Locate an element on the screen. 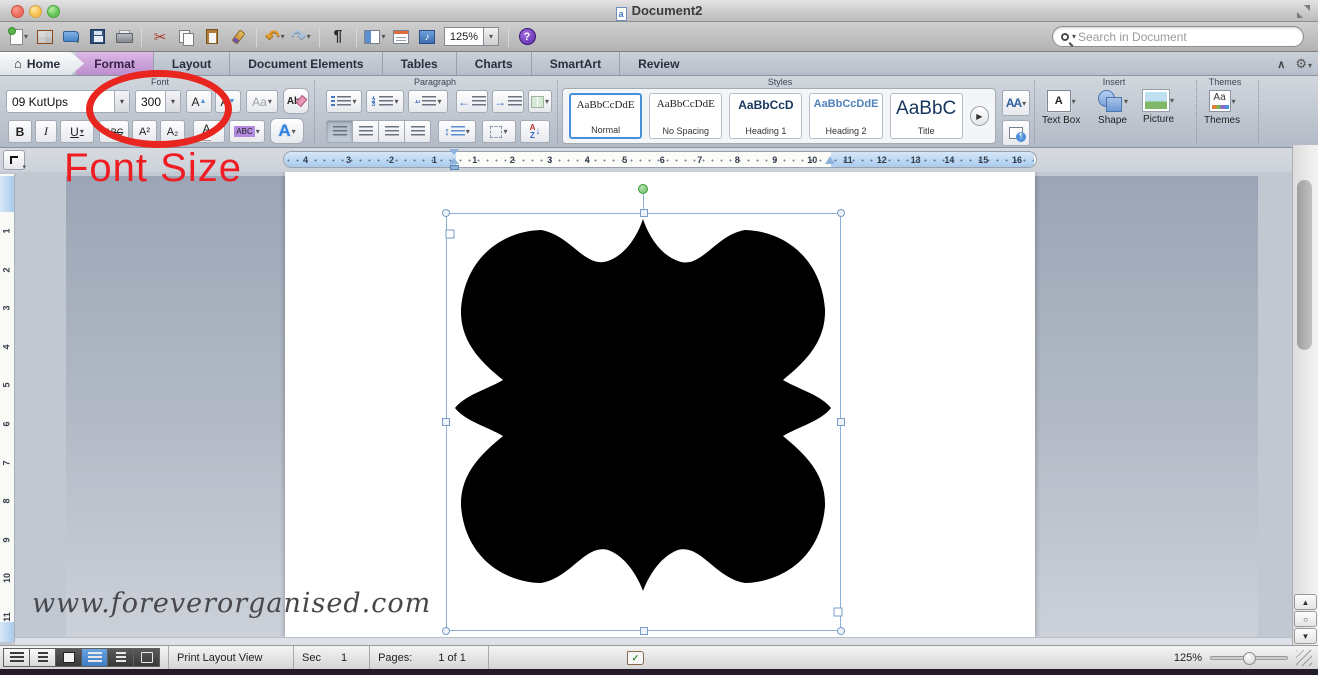 The width and height of the screenshot is (1318, 675). subscript-button: A₂ is located at coordinates (172, 131).